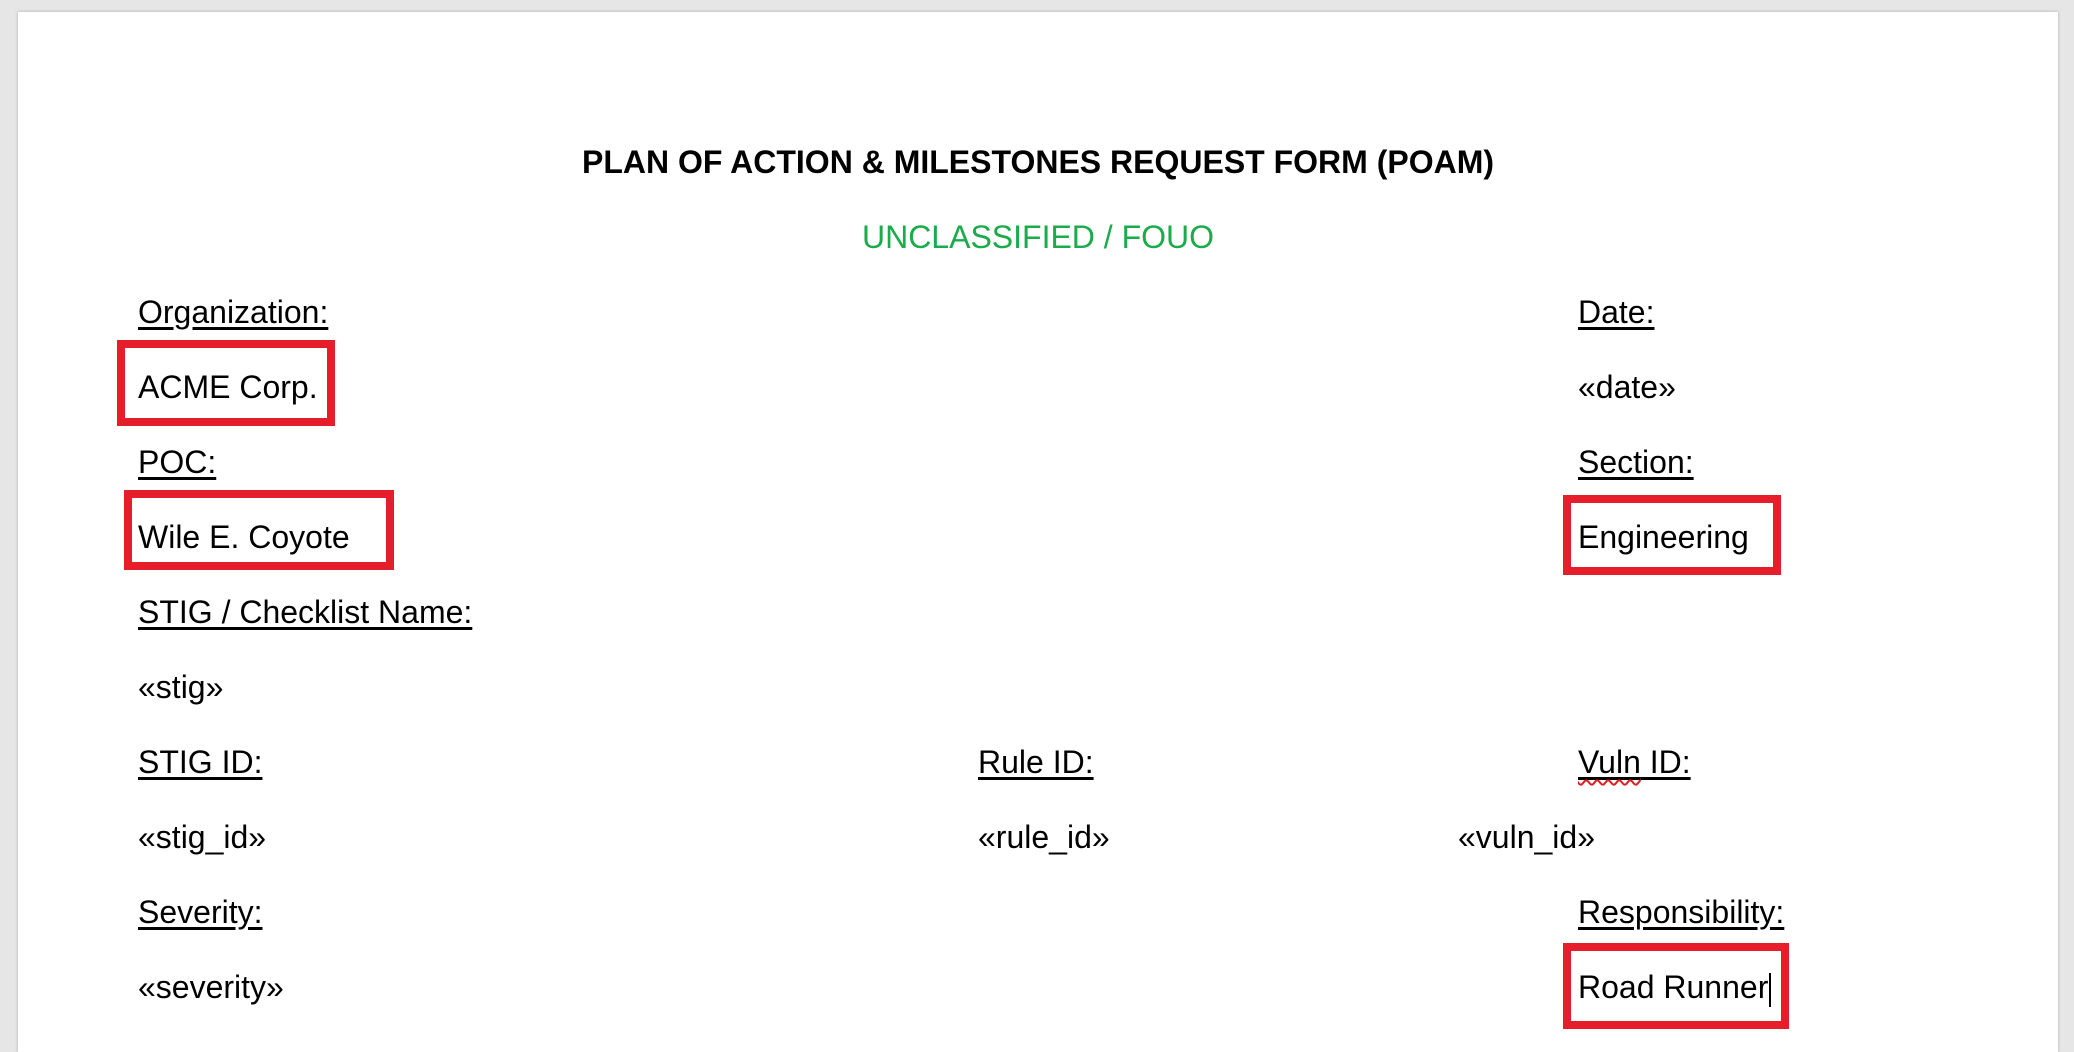 Image resolution: width=2074 pixels, height=1052 pixels. What do you see at coordinates (233, 312) in the screenshot?
I see `organization-label: Organization:` at bounding box center [233, 312].